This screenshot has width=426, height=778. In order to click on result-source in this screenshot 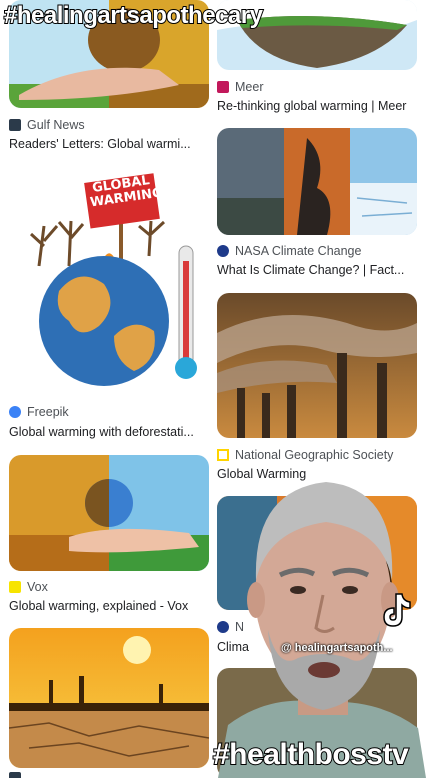, I will do `click(15, 775)`.